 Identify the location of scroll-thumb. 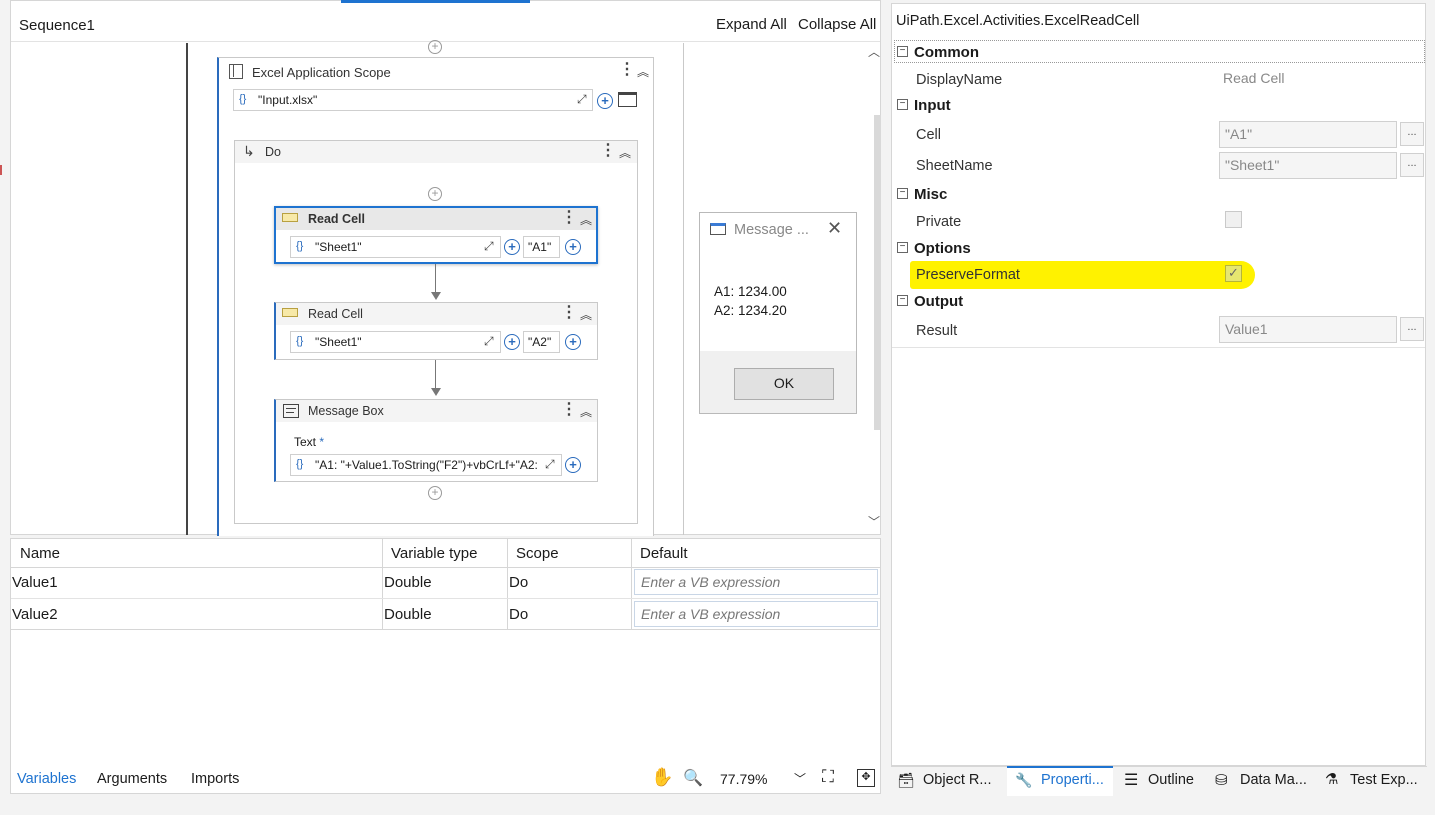
(877, 272).